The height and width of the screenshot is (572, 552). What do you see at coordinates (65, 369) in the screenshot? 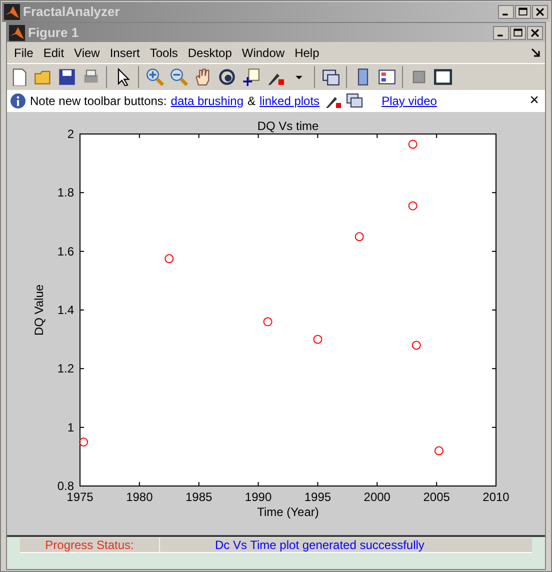
I see `y-tick-label: 1.2` at bounding box center [65, 369].